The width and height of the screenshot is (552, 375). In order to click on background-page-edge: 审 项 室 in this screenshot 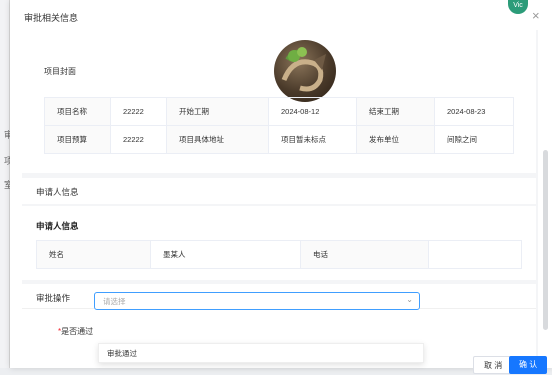, I will do `click(6, 184)`.